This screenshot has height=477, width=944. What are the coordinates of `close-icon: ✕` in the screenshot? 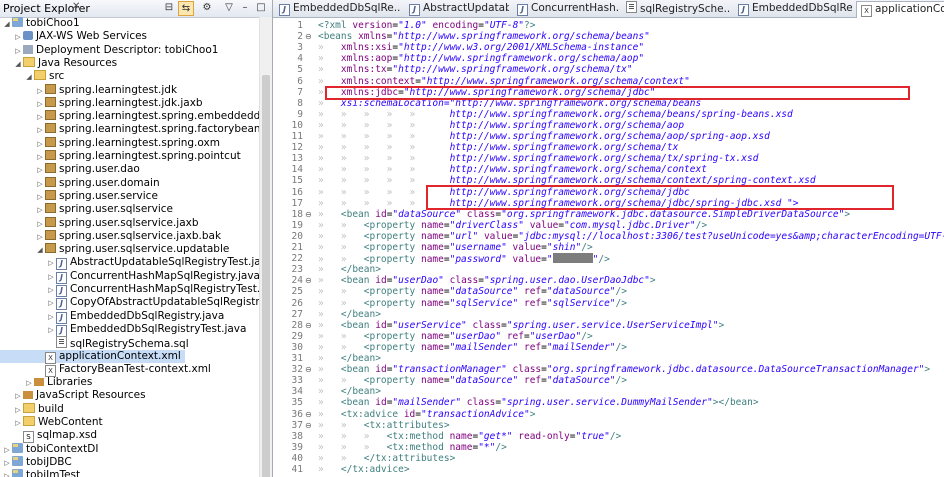 It's located at (76, 6).